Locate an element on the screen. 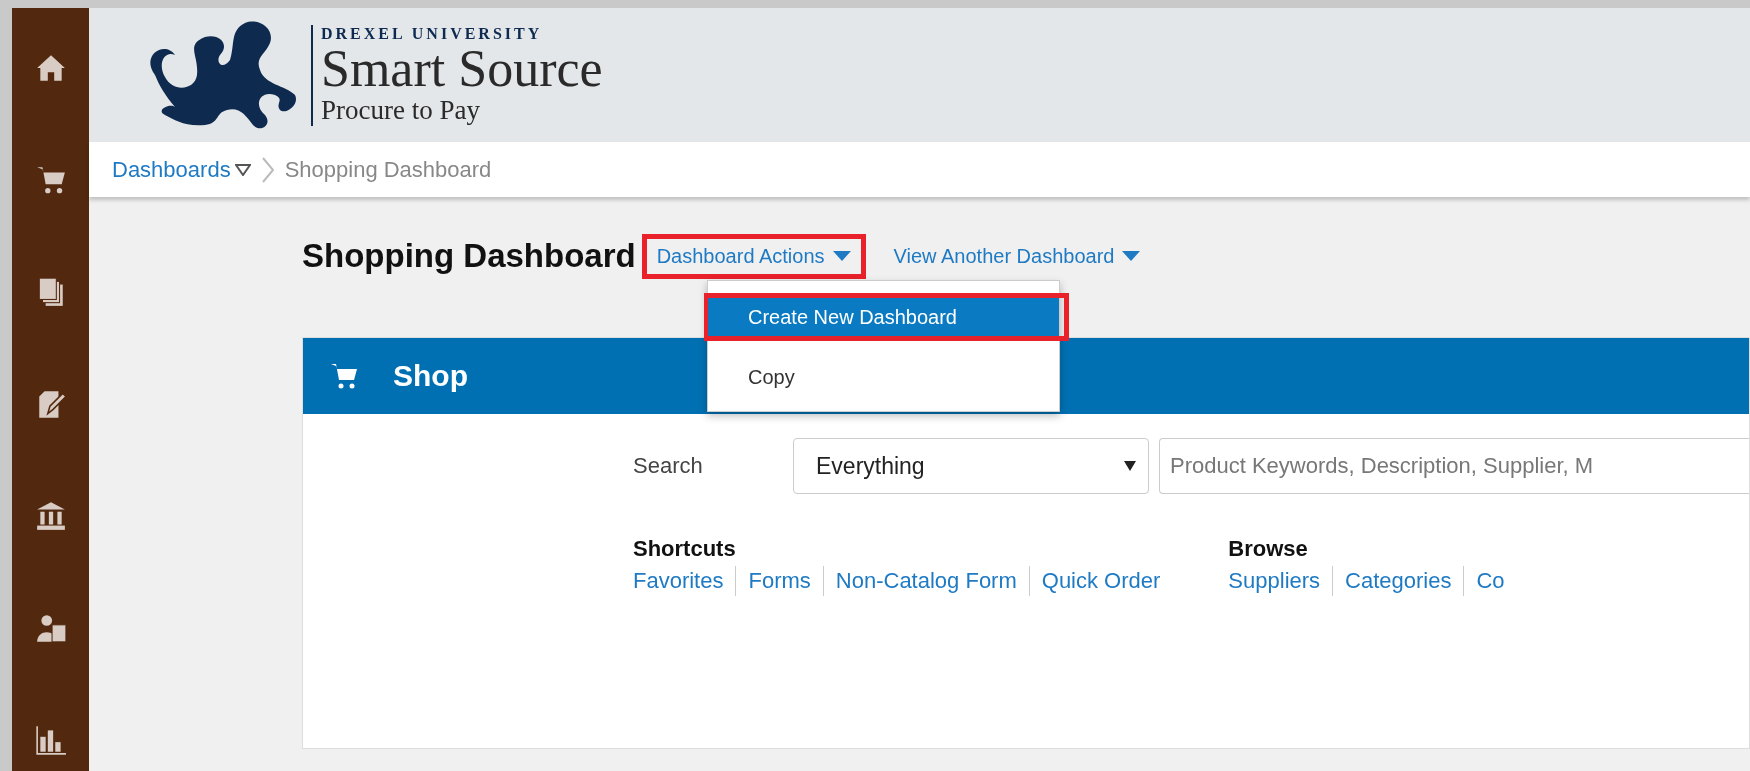  university-name: DREXEL UNIVERSITY is located at coordinates (432, 33).